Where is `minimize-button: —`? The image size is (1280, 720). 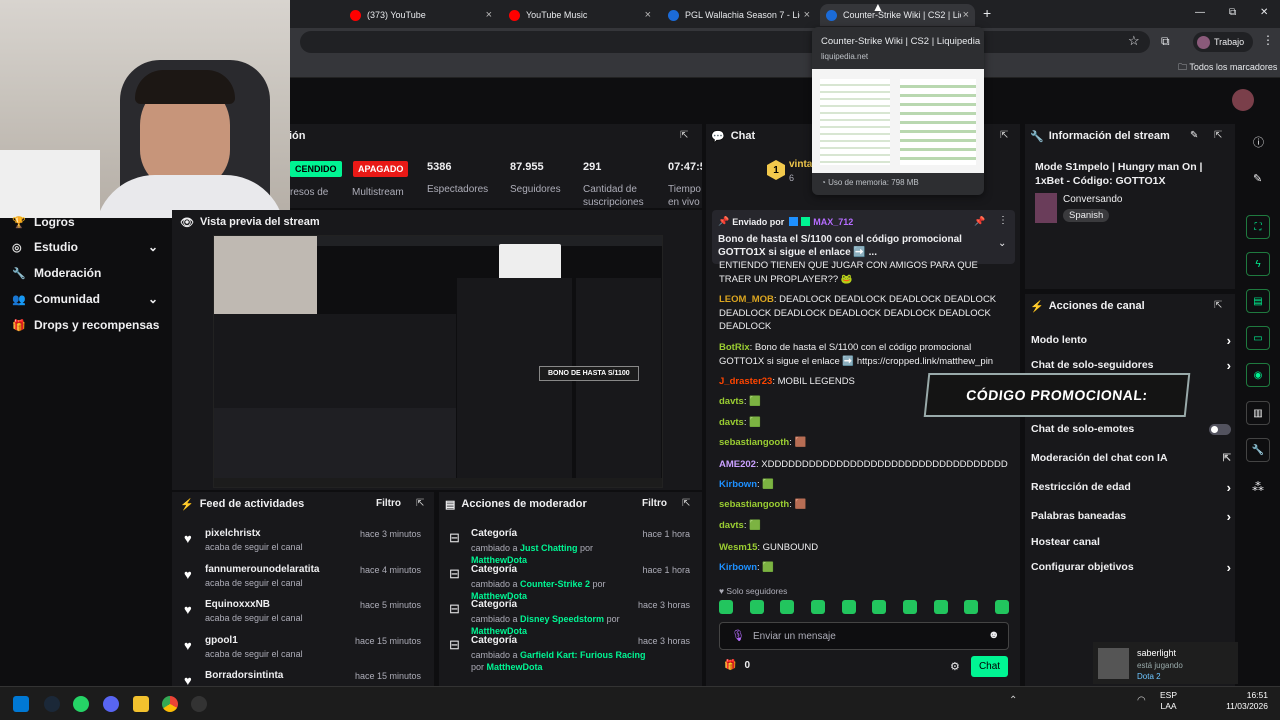 minimize-button: — is located at coordinates (1200, 12).